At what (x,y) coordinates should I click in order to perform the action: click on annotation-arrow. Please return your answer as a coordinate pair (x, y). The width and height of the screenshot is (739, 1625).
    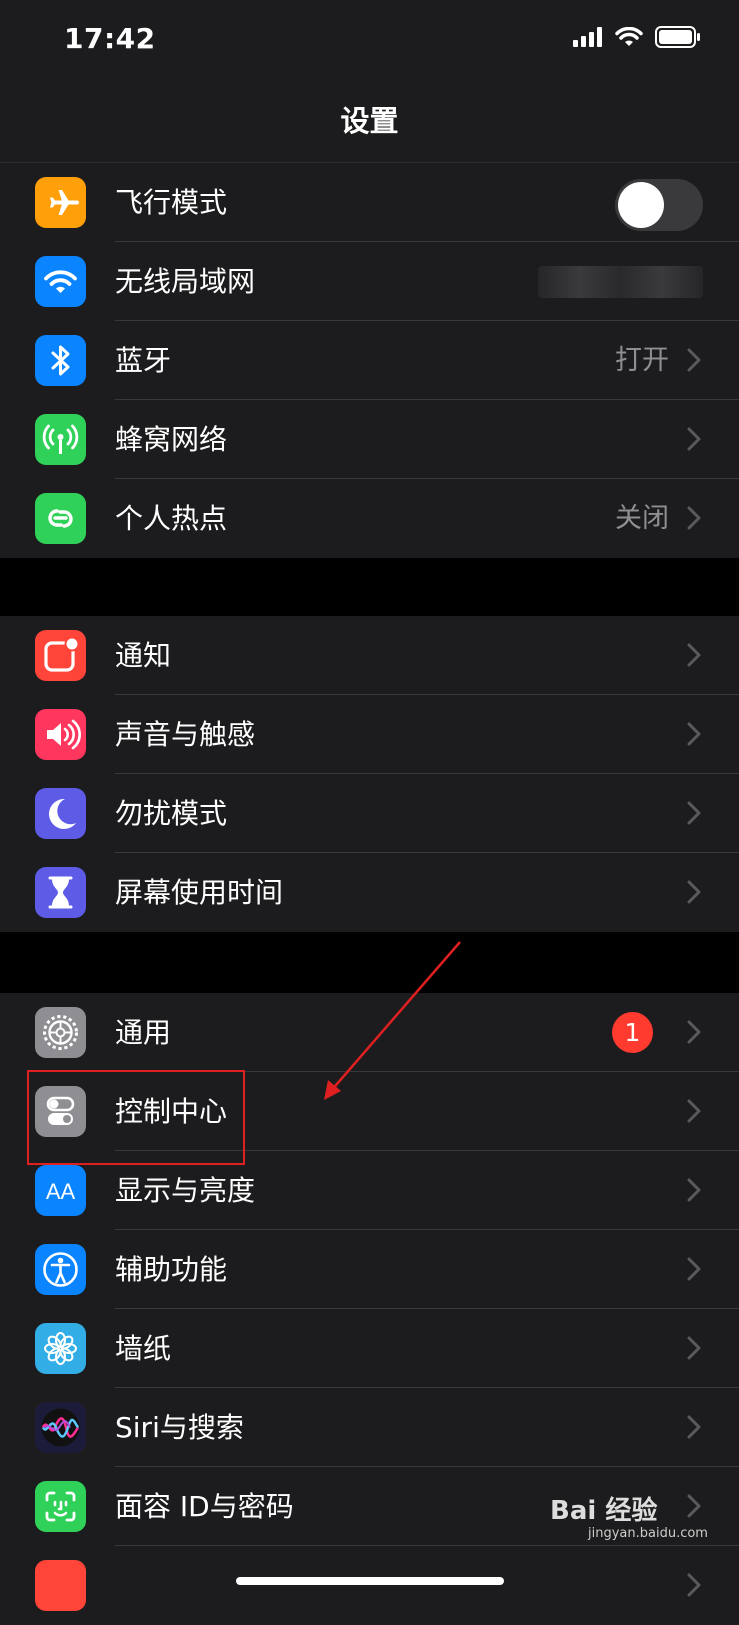
    Looking at the image, I should click on (392, 1020).